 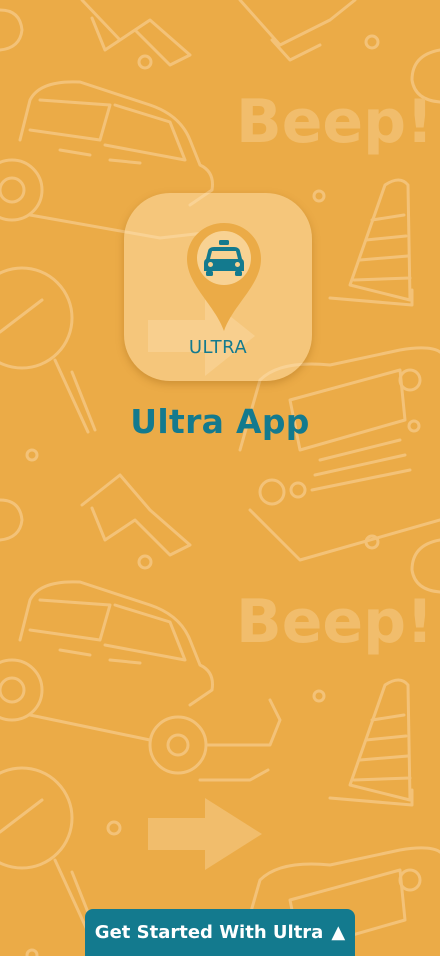 I want to click on triangle-up-icon: ▲, so click(x=338, y=932).